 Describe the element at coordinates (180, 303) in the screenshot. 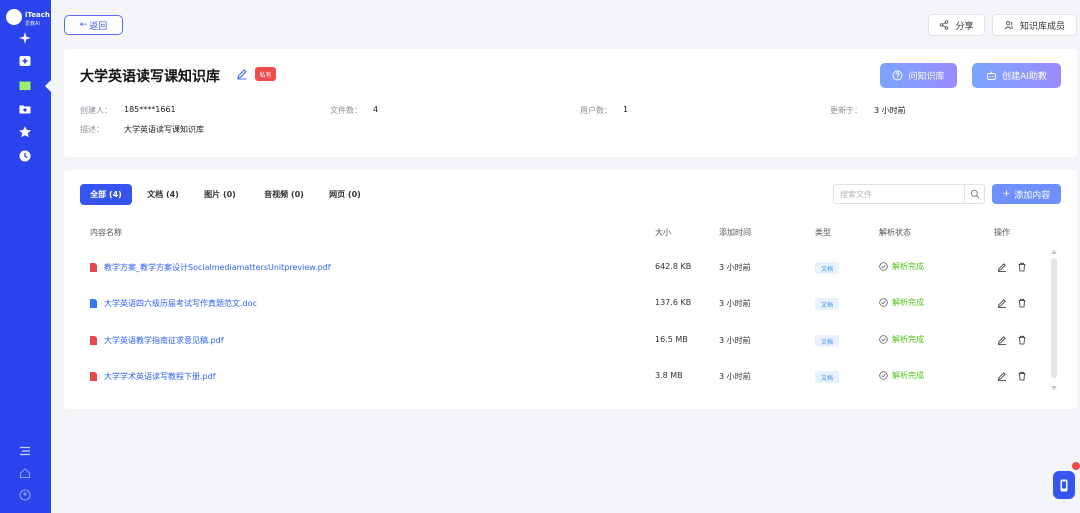

I see `file-name-link: 大学英语四六级历届考试写作真题范文.doc` at that location.